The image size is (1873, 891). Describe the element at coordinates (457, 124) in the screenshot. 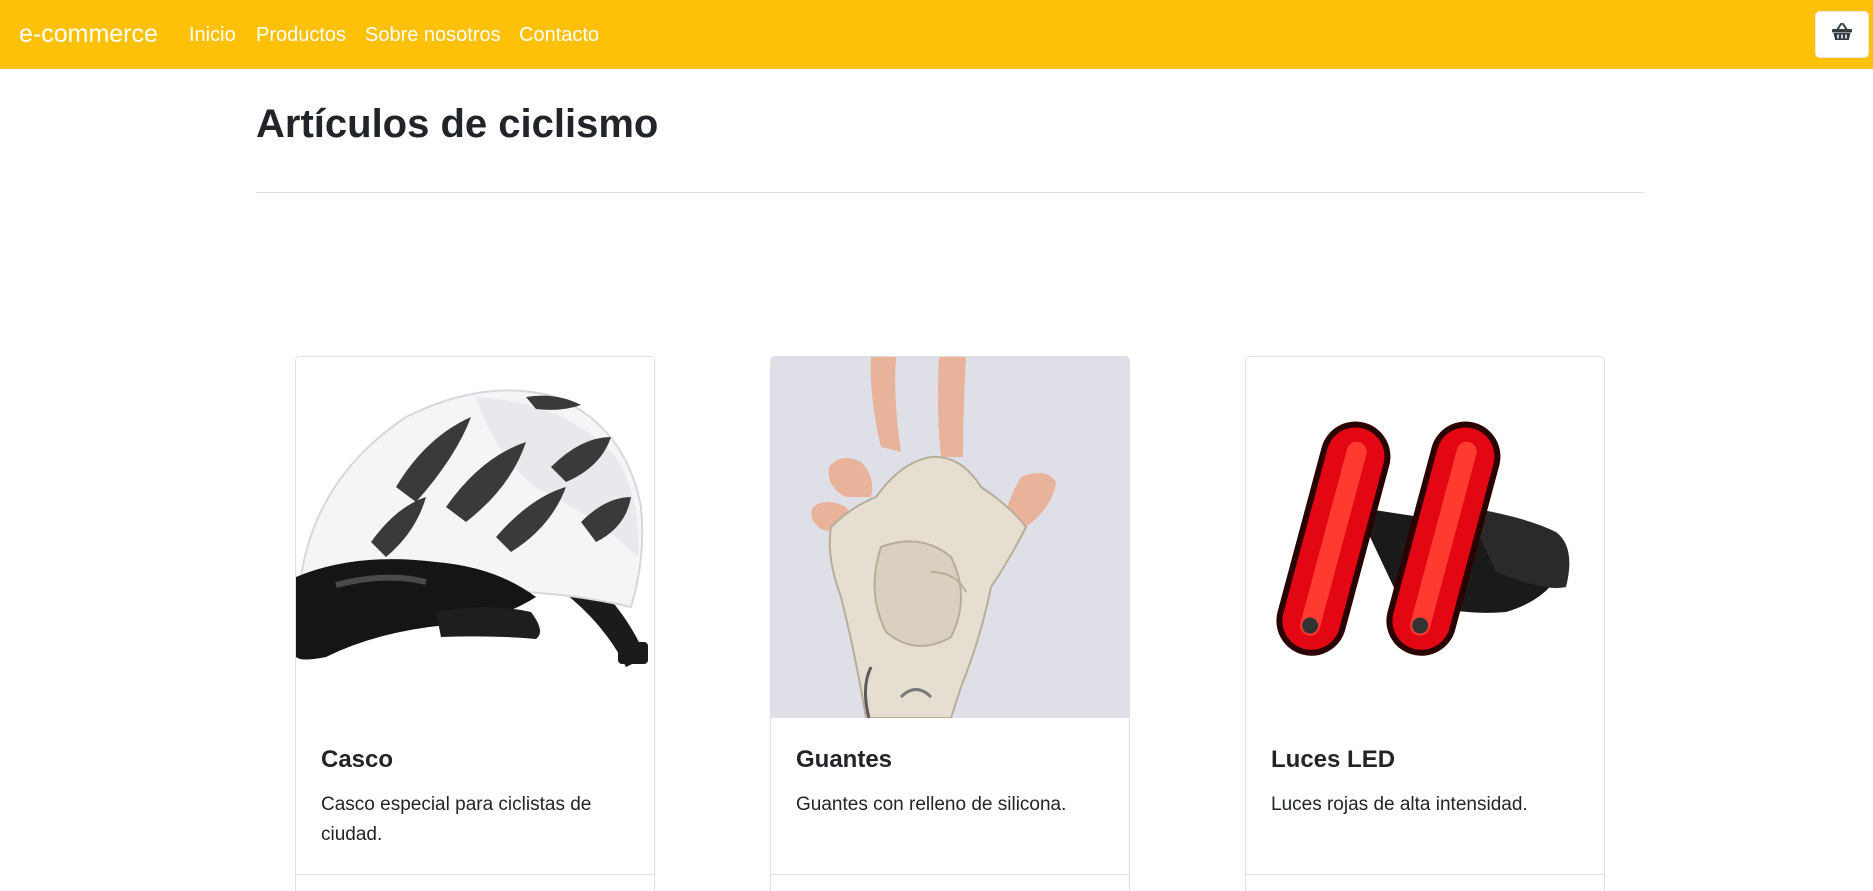

I see `page-title: Artículos de ciclismo` at that location.